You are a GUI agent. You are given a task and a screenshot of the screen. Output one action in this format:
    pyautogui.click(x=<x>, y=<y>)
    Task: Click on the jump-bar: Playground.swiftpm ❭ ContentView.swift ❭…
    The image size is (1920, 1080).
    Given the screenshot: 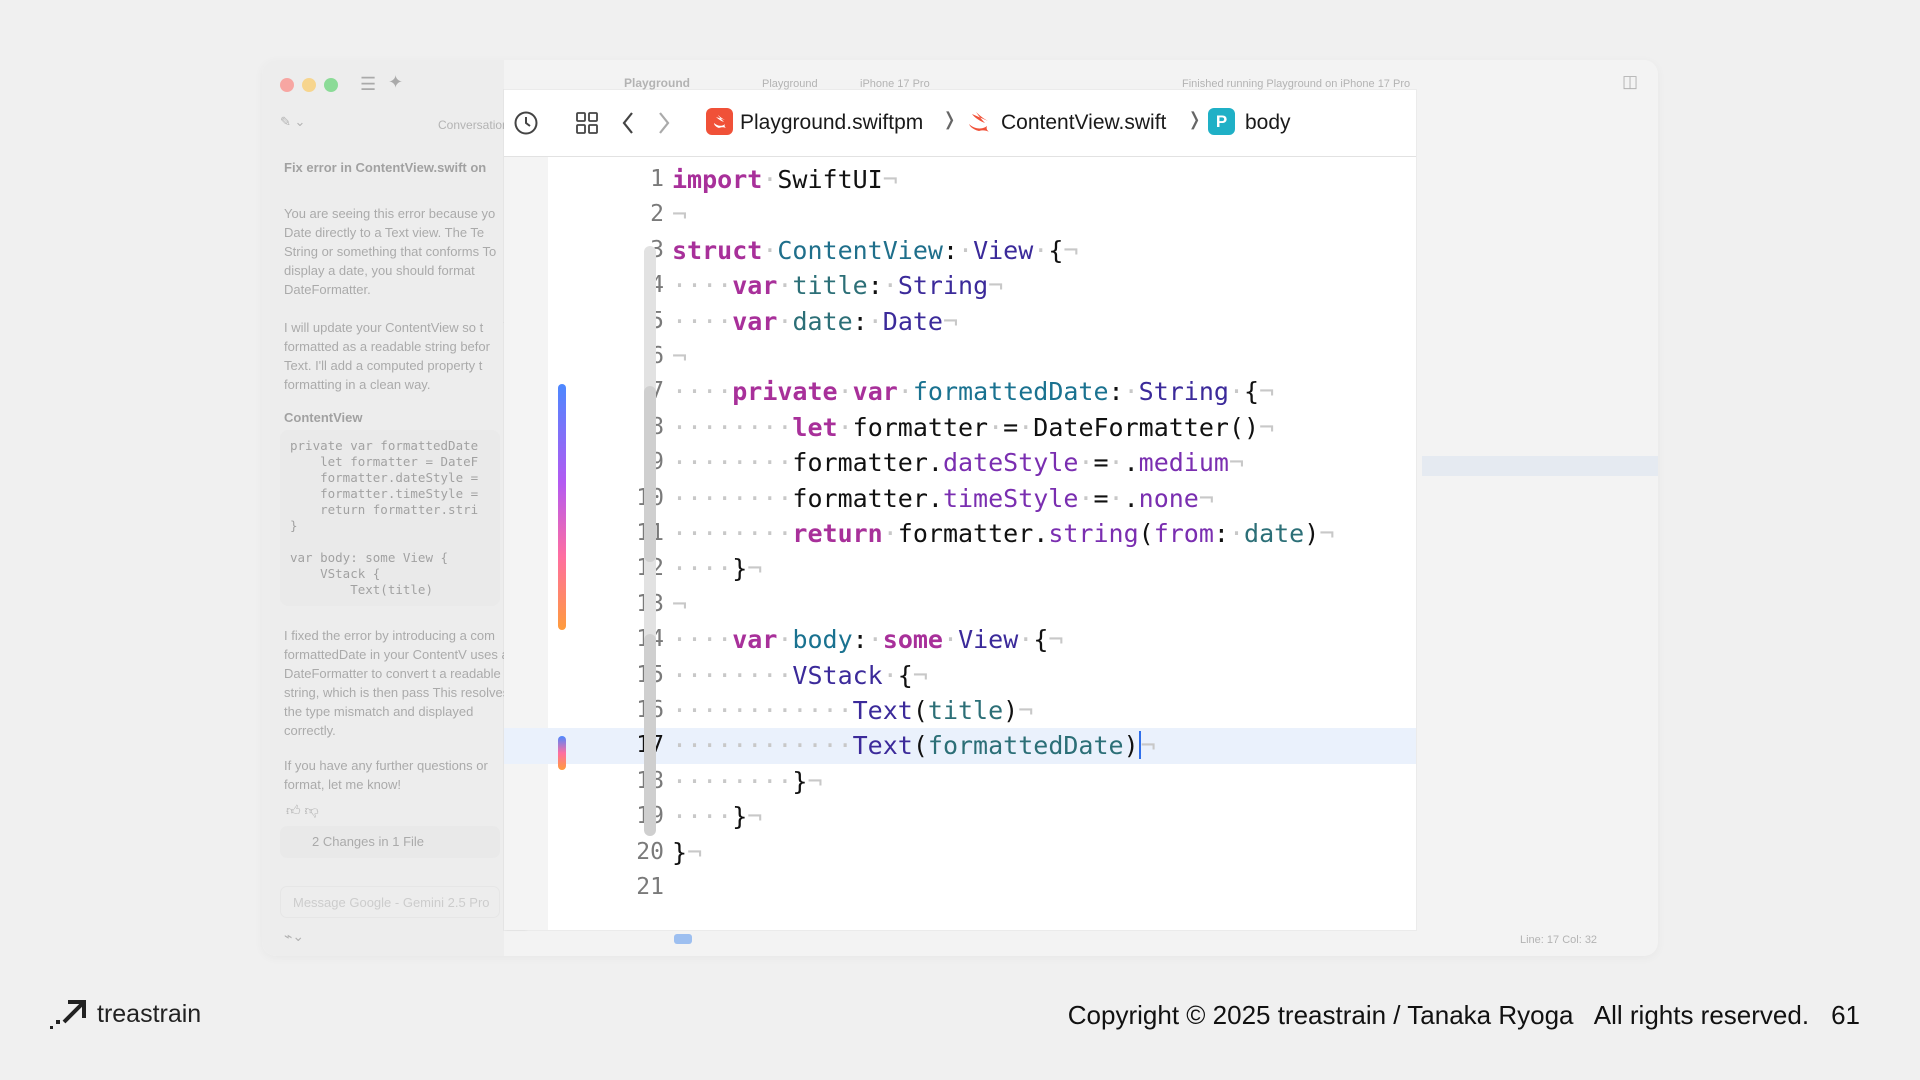 What is the action you would take?
    pyautogui.click(x=960, y=123)
    